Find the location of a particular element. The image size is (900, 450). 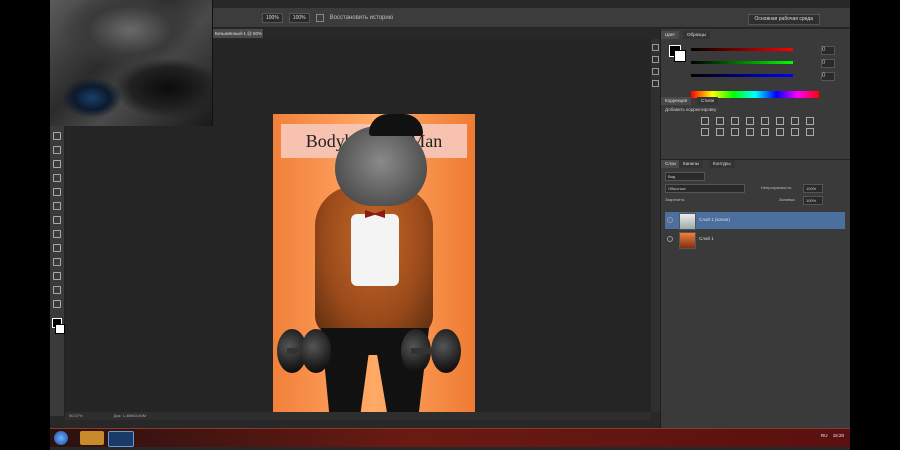

layer-row-copy: Слой 1 (копия) is located at coordinates (755, 221).